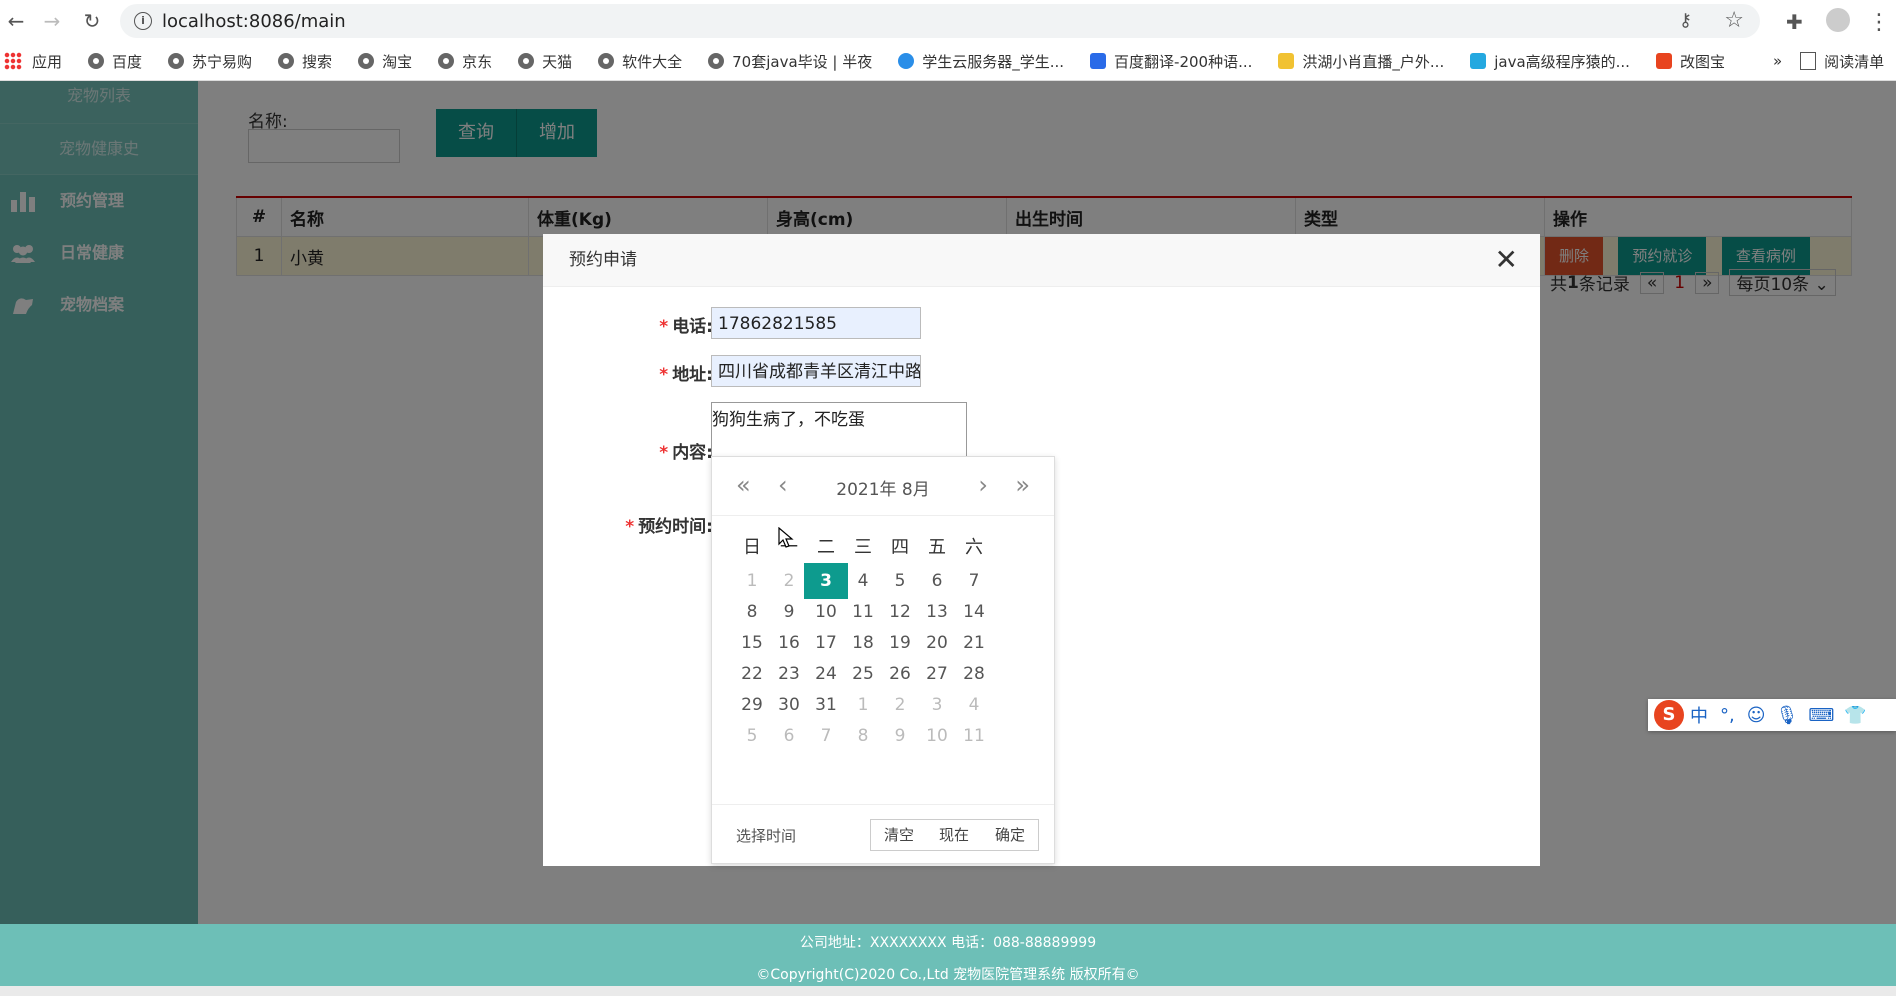 This screenshot has height=996, width=1896. I want to click on profile-avatar, so click(1838, 20).